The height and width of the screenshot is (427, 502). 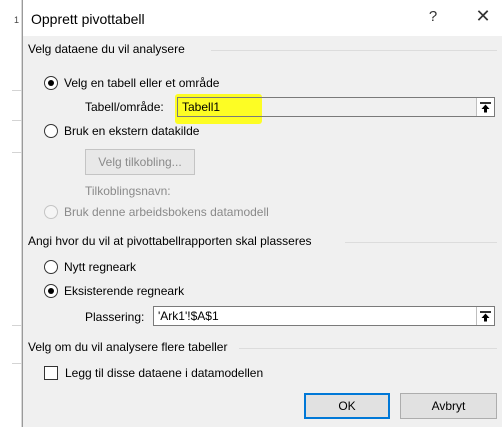 I want to click on close-icon: ✕, so click(x=483, y=16).